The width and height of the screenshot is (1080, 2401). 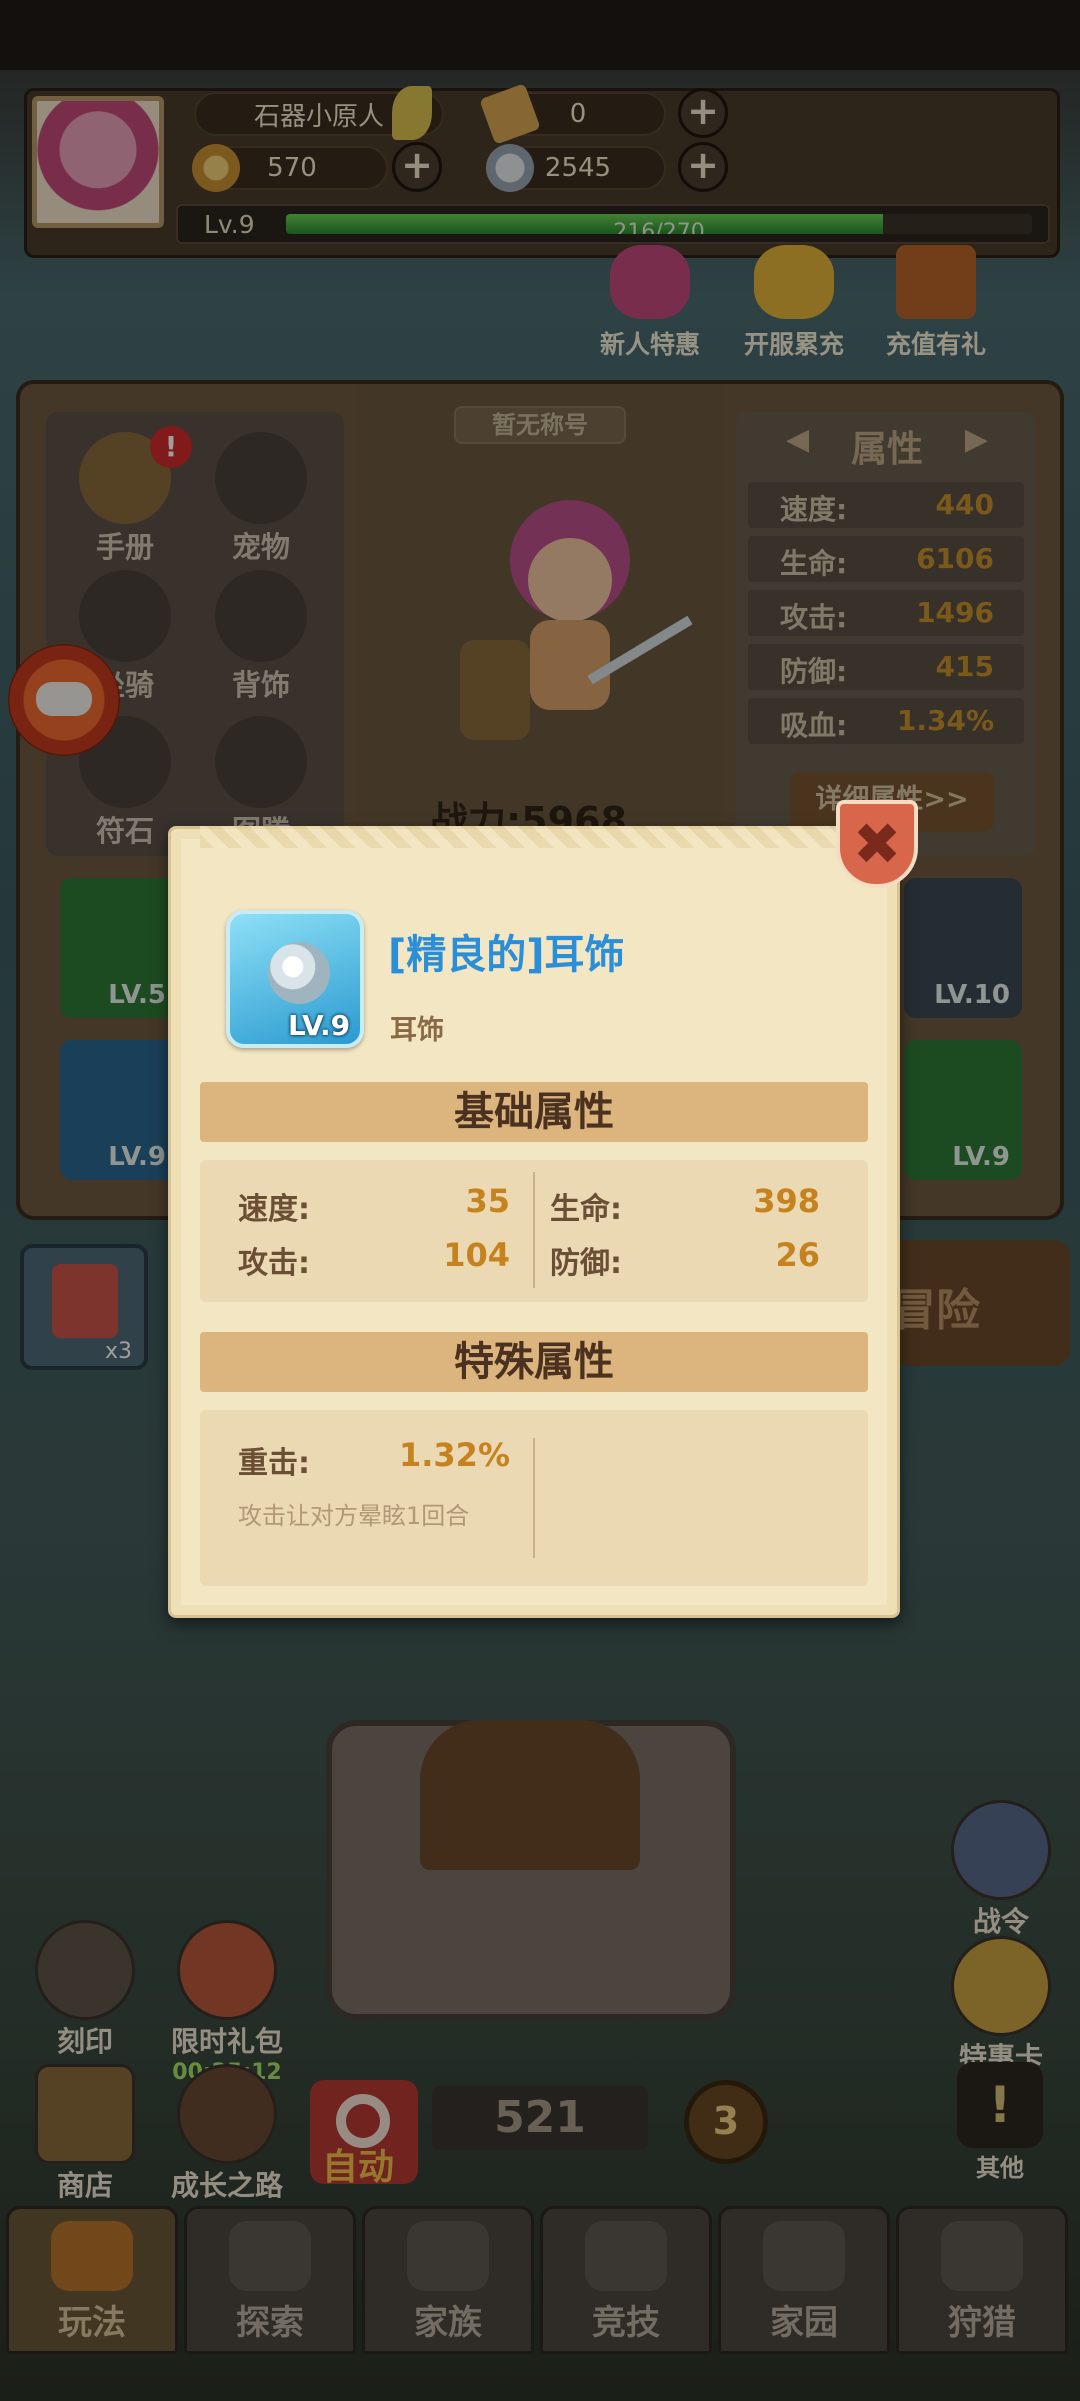 I want to click on close-button: ✖, so click(x=877, y=844).